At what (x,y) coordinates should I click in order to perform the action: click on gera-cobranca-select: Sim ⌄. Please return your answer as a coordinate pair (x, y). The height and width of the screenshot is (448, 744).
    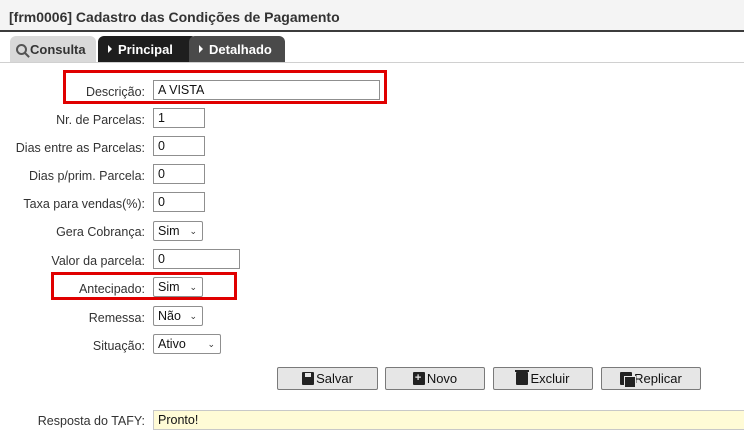
    Looking at the image, I should click on (178, 231).